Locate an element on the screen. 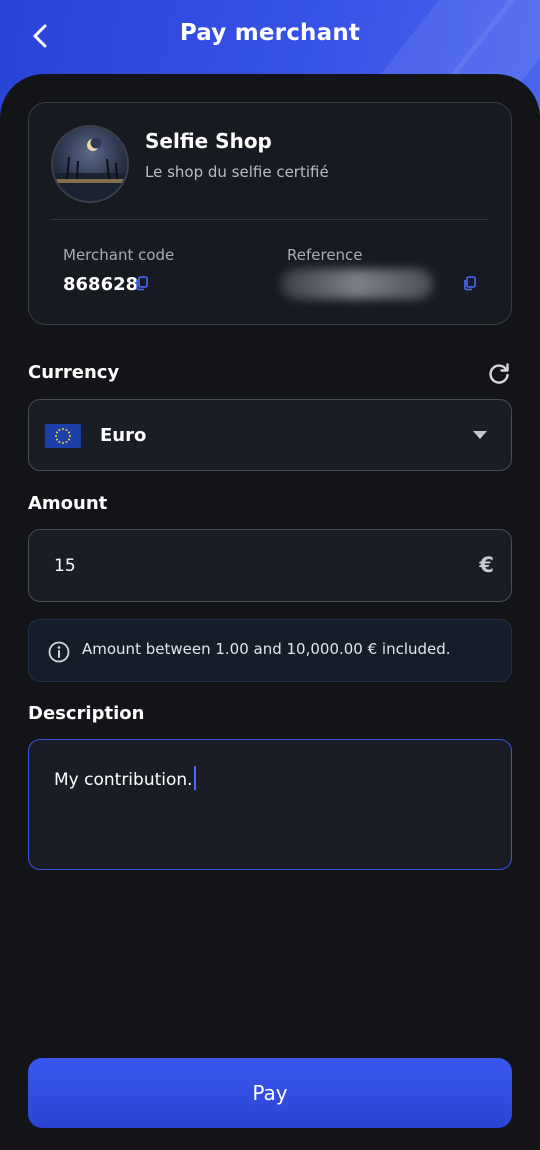 This screenshot has height=1150, width=540. merchant-name: Selfie Shop is located at coordinates (208, 141).